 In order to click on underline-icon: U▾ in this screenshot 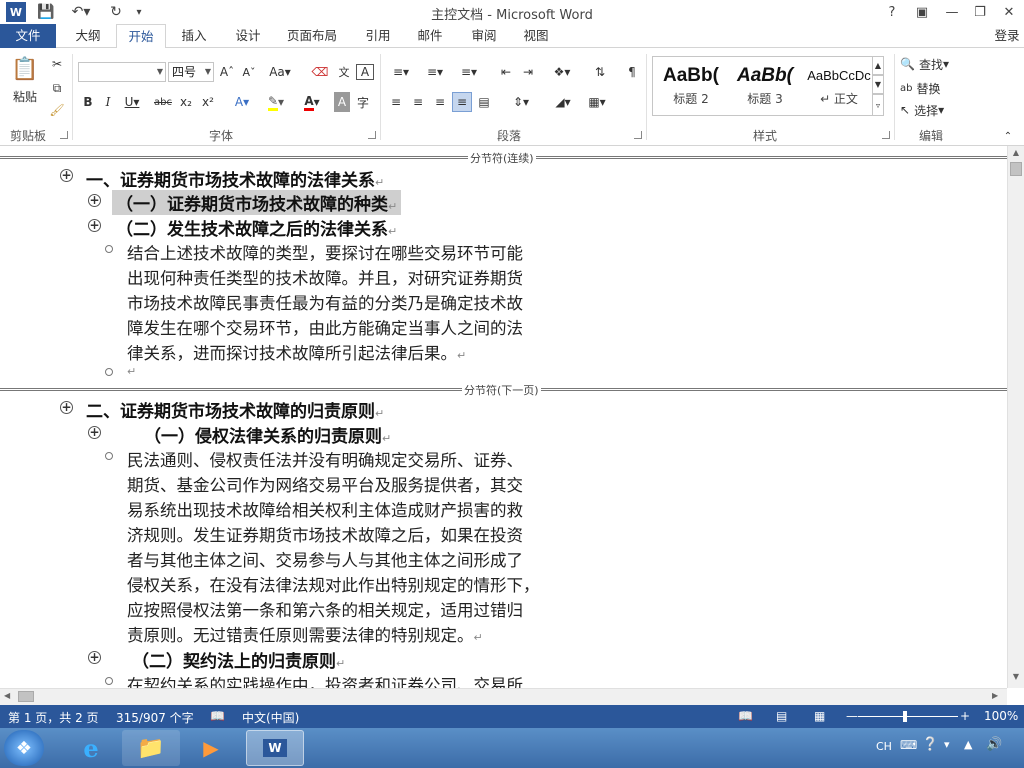, I will do `click(132, 102)`.